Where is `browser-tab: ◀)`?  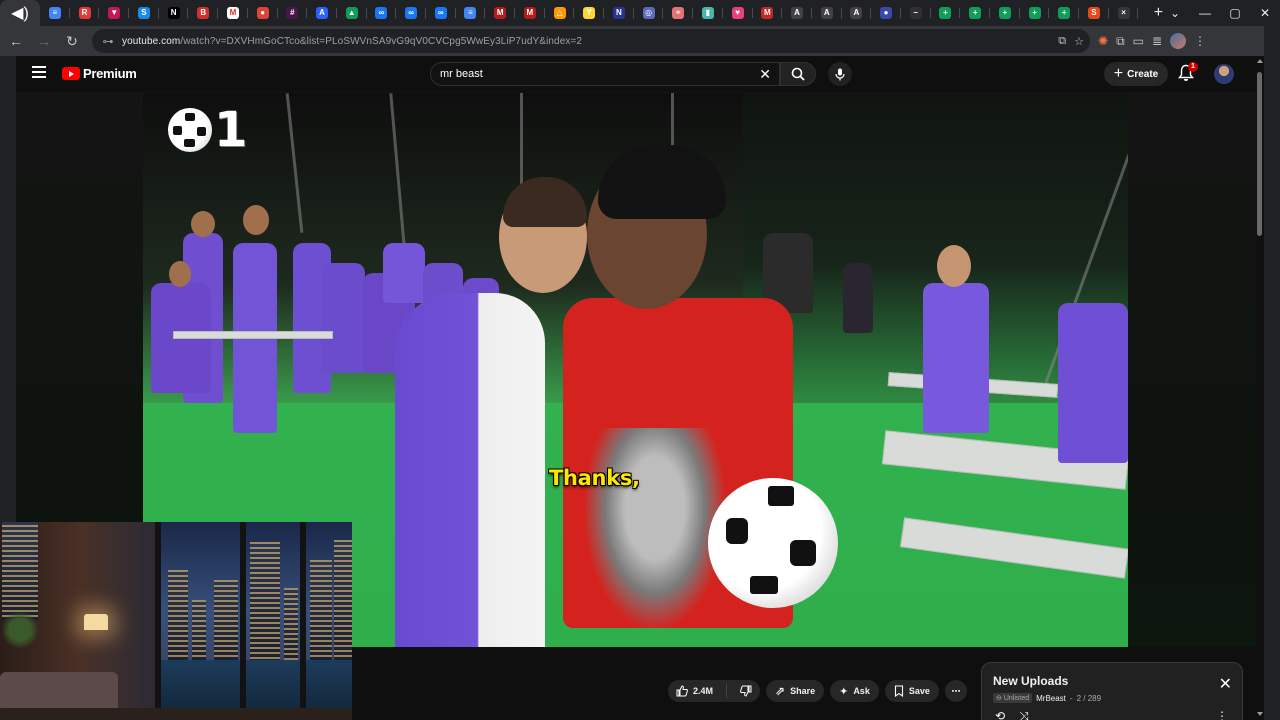 browser-tab: ◀) is located at coordinates (20, 13).